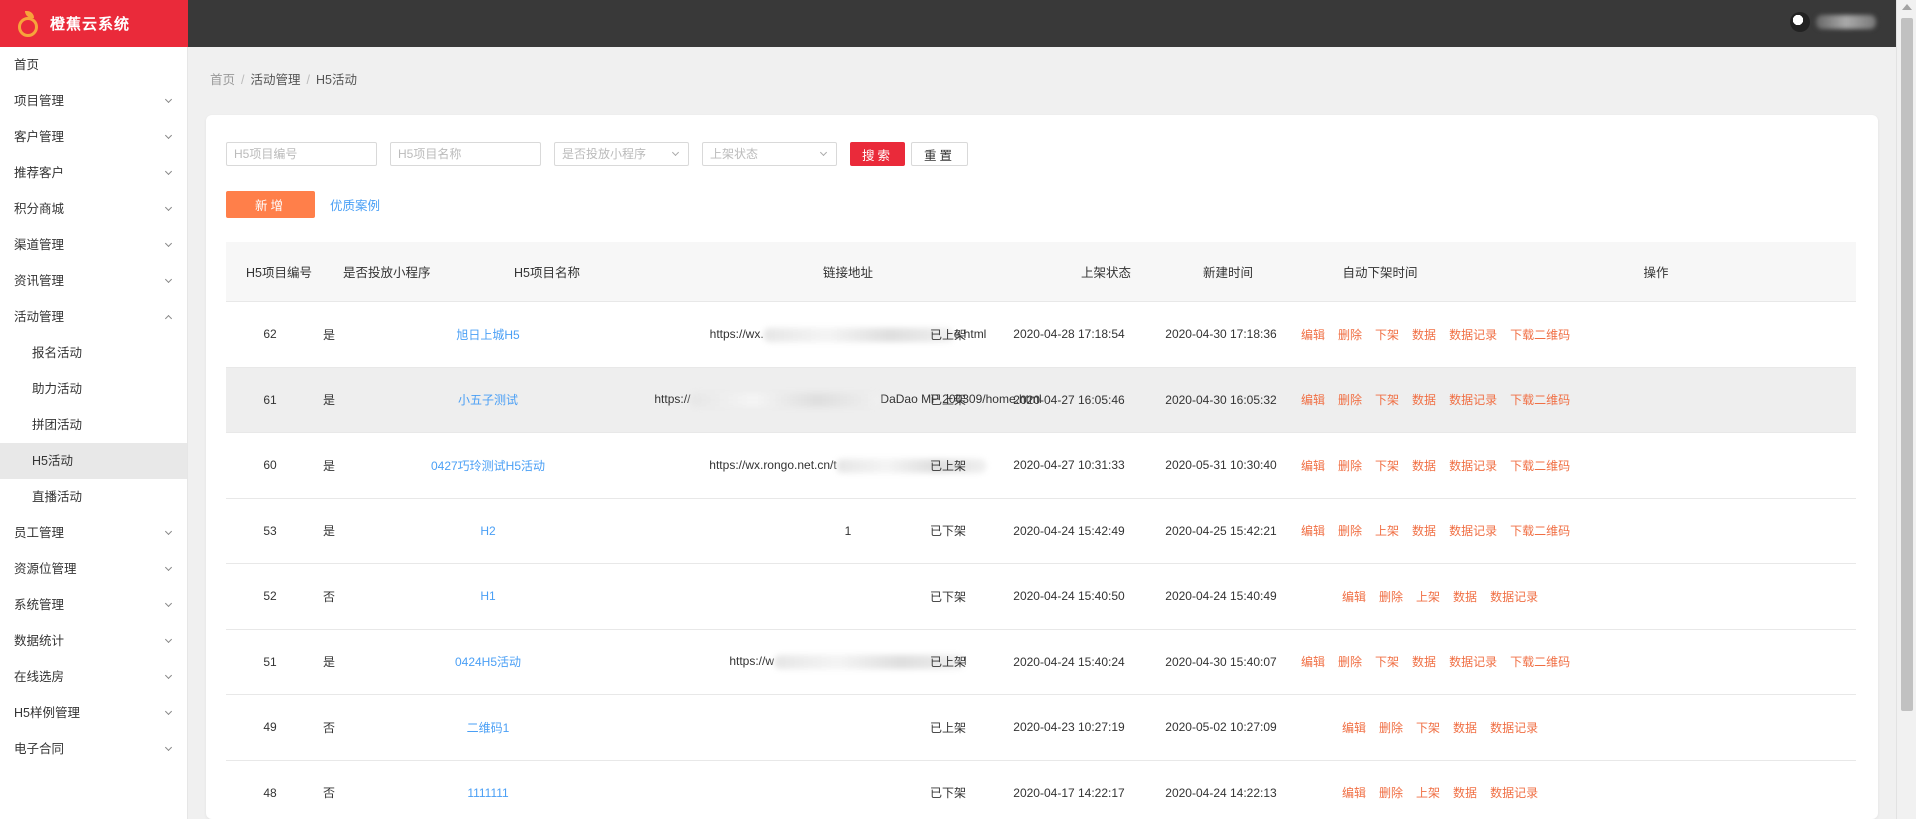 The width and height of the screenshot is (1916, 819). Describe the element at coordinates (488, 661) in the screenshot. I see `cell-name-link: 0424H5活动` at that location.